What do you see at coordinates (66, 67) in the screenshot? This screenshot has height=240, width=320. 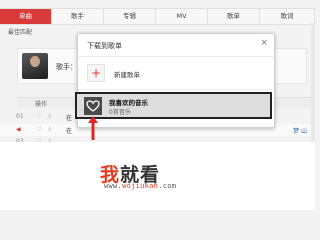 I see `artist-label: 歌手：` at bounding box center [66, 67].